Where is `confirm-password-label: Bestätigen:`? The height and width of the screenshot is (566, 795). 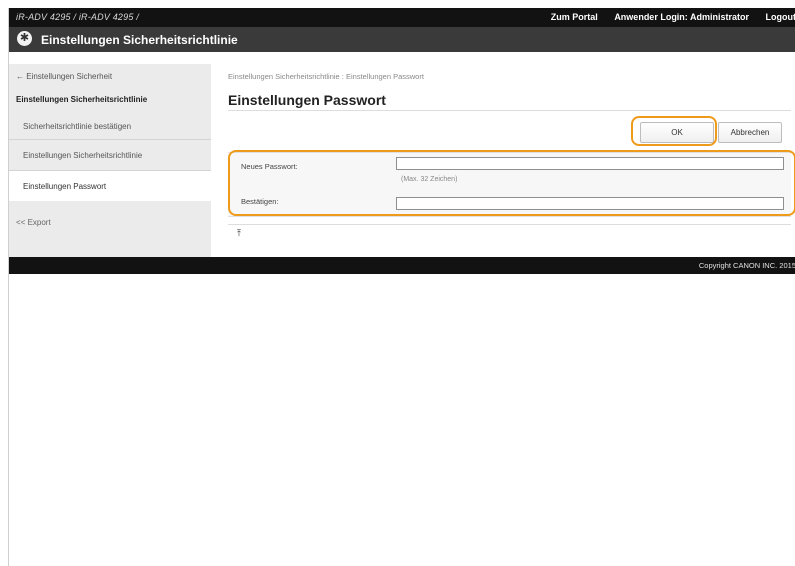 confirm-password-label: Bestätigen: is located at coordinates (260, 201).